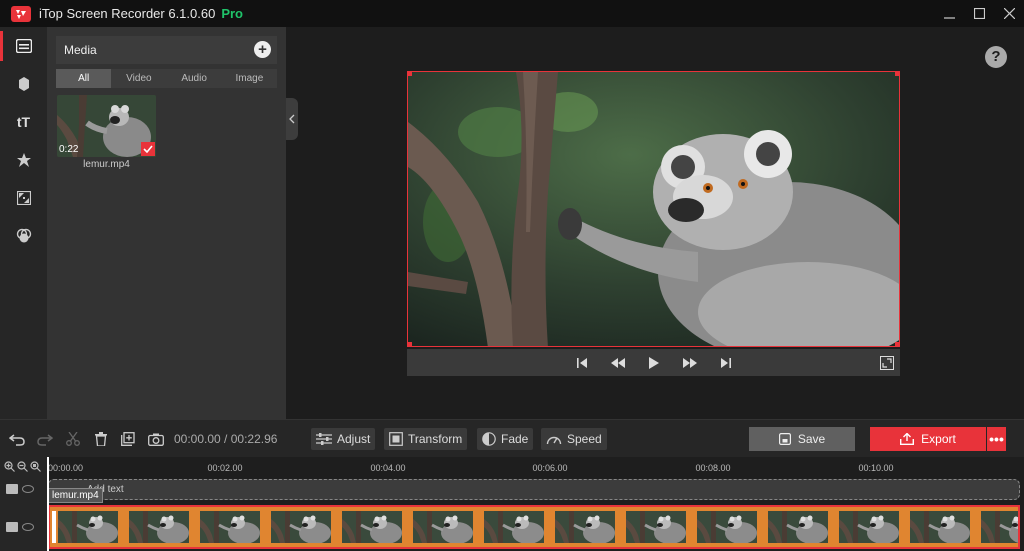 The height and width of the screenshot is (551, 1024). I want to click on redo-button, so click(45, 439).